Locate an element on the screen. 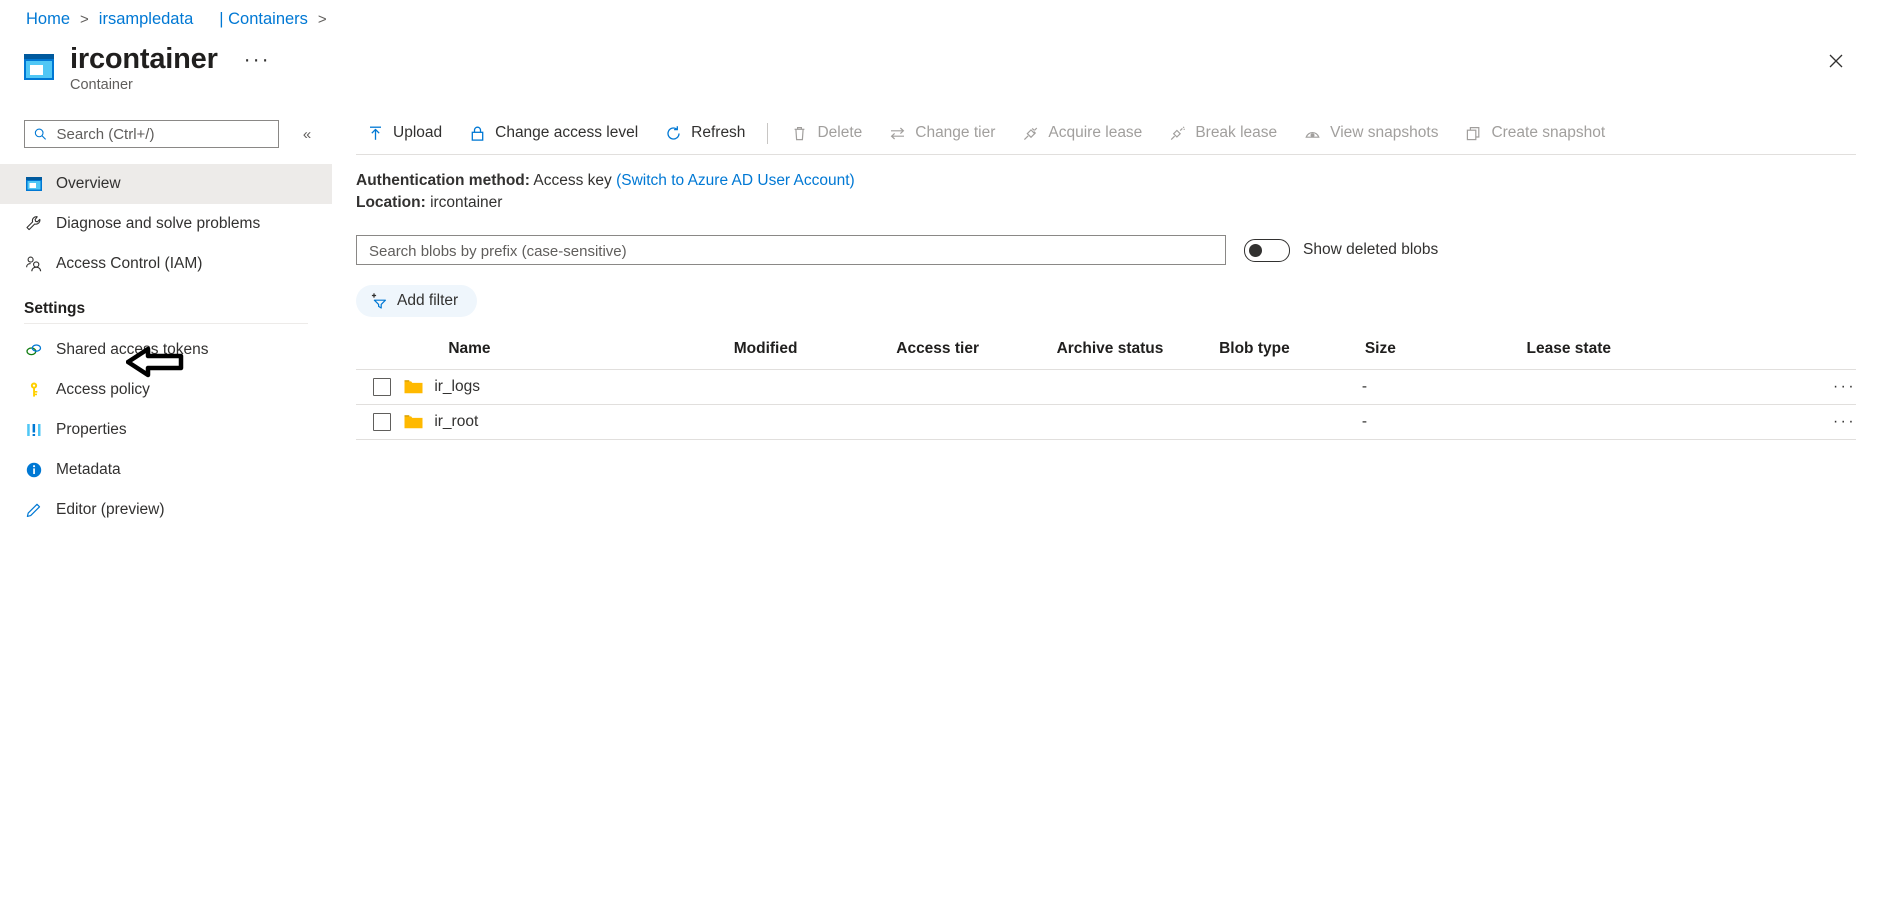  properties-icon is located at coordinates (33, 430).